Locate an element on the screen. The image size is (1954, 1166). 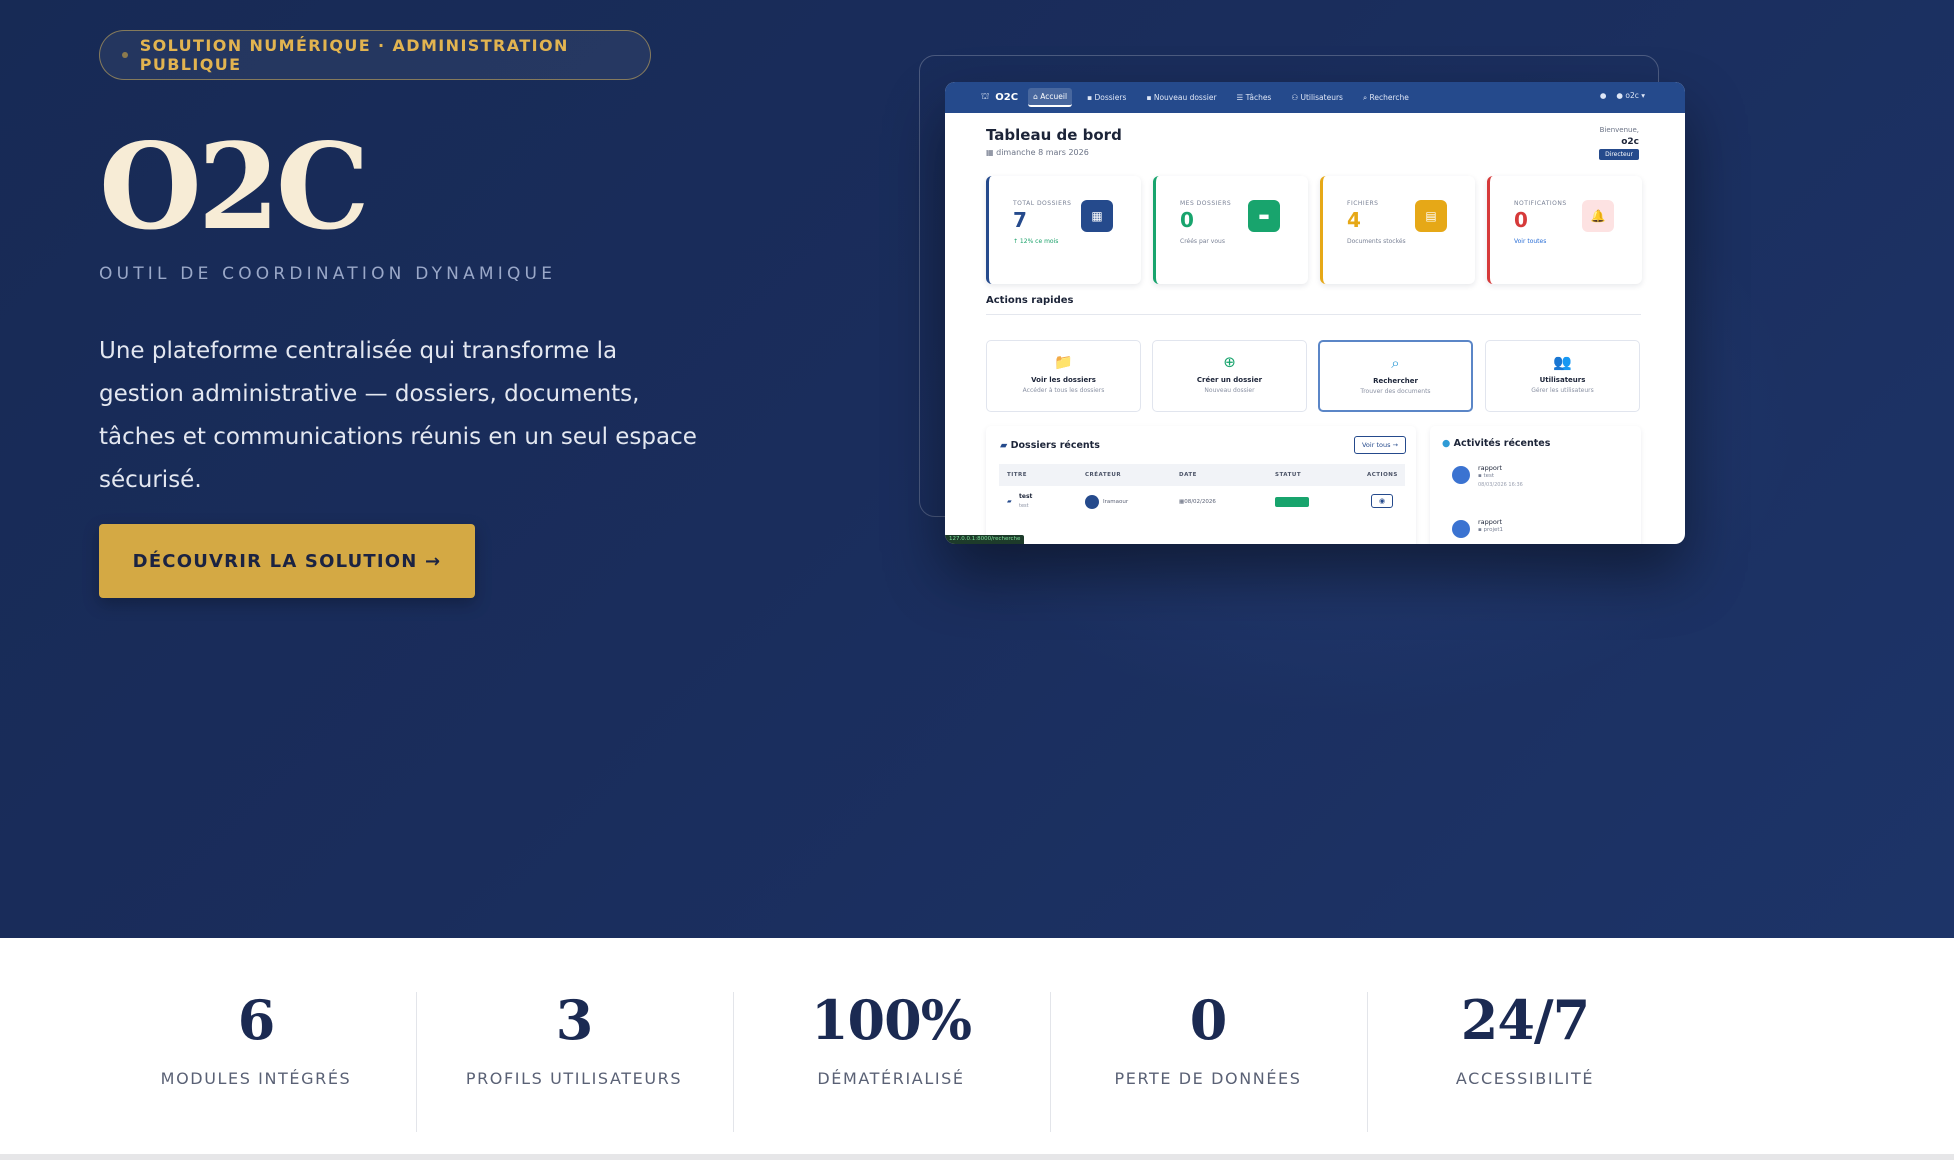
preview-brand: O2C is located at coordinates (1007, 97).